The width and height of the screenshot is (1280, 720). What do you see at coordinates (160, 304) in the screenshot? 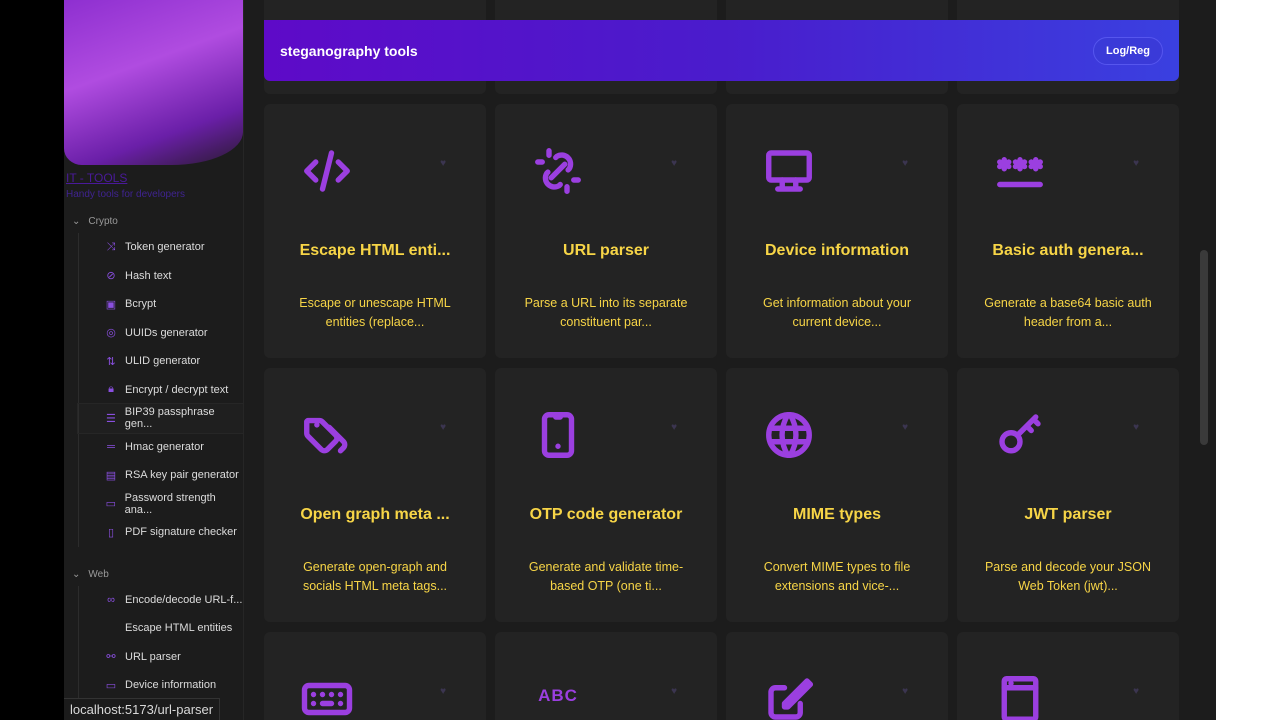
I see `sidebar-item: ▣ Bcrypt` at bounding box center [160, 304].